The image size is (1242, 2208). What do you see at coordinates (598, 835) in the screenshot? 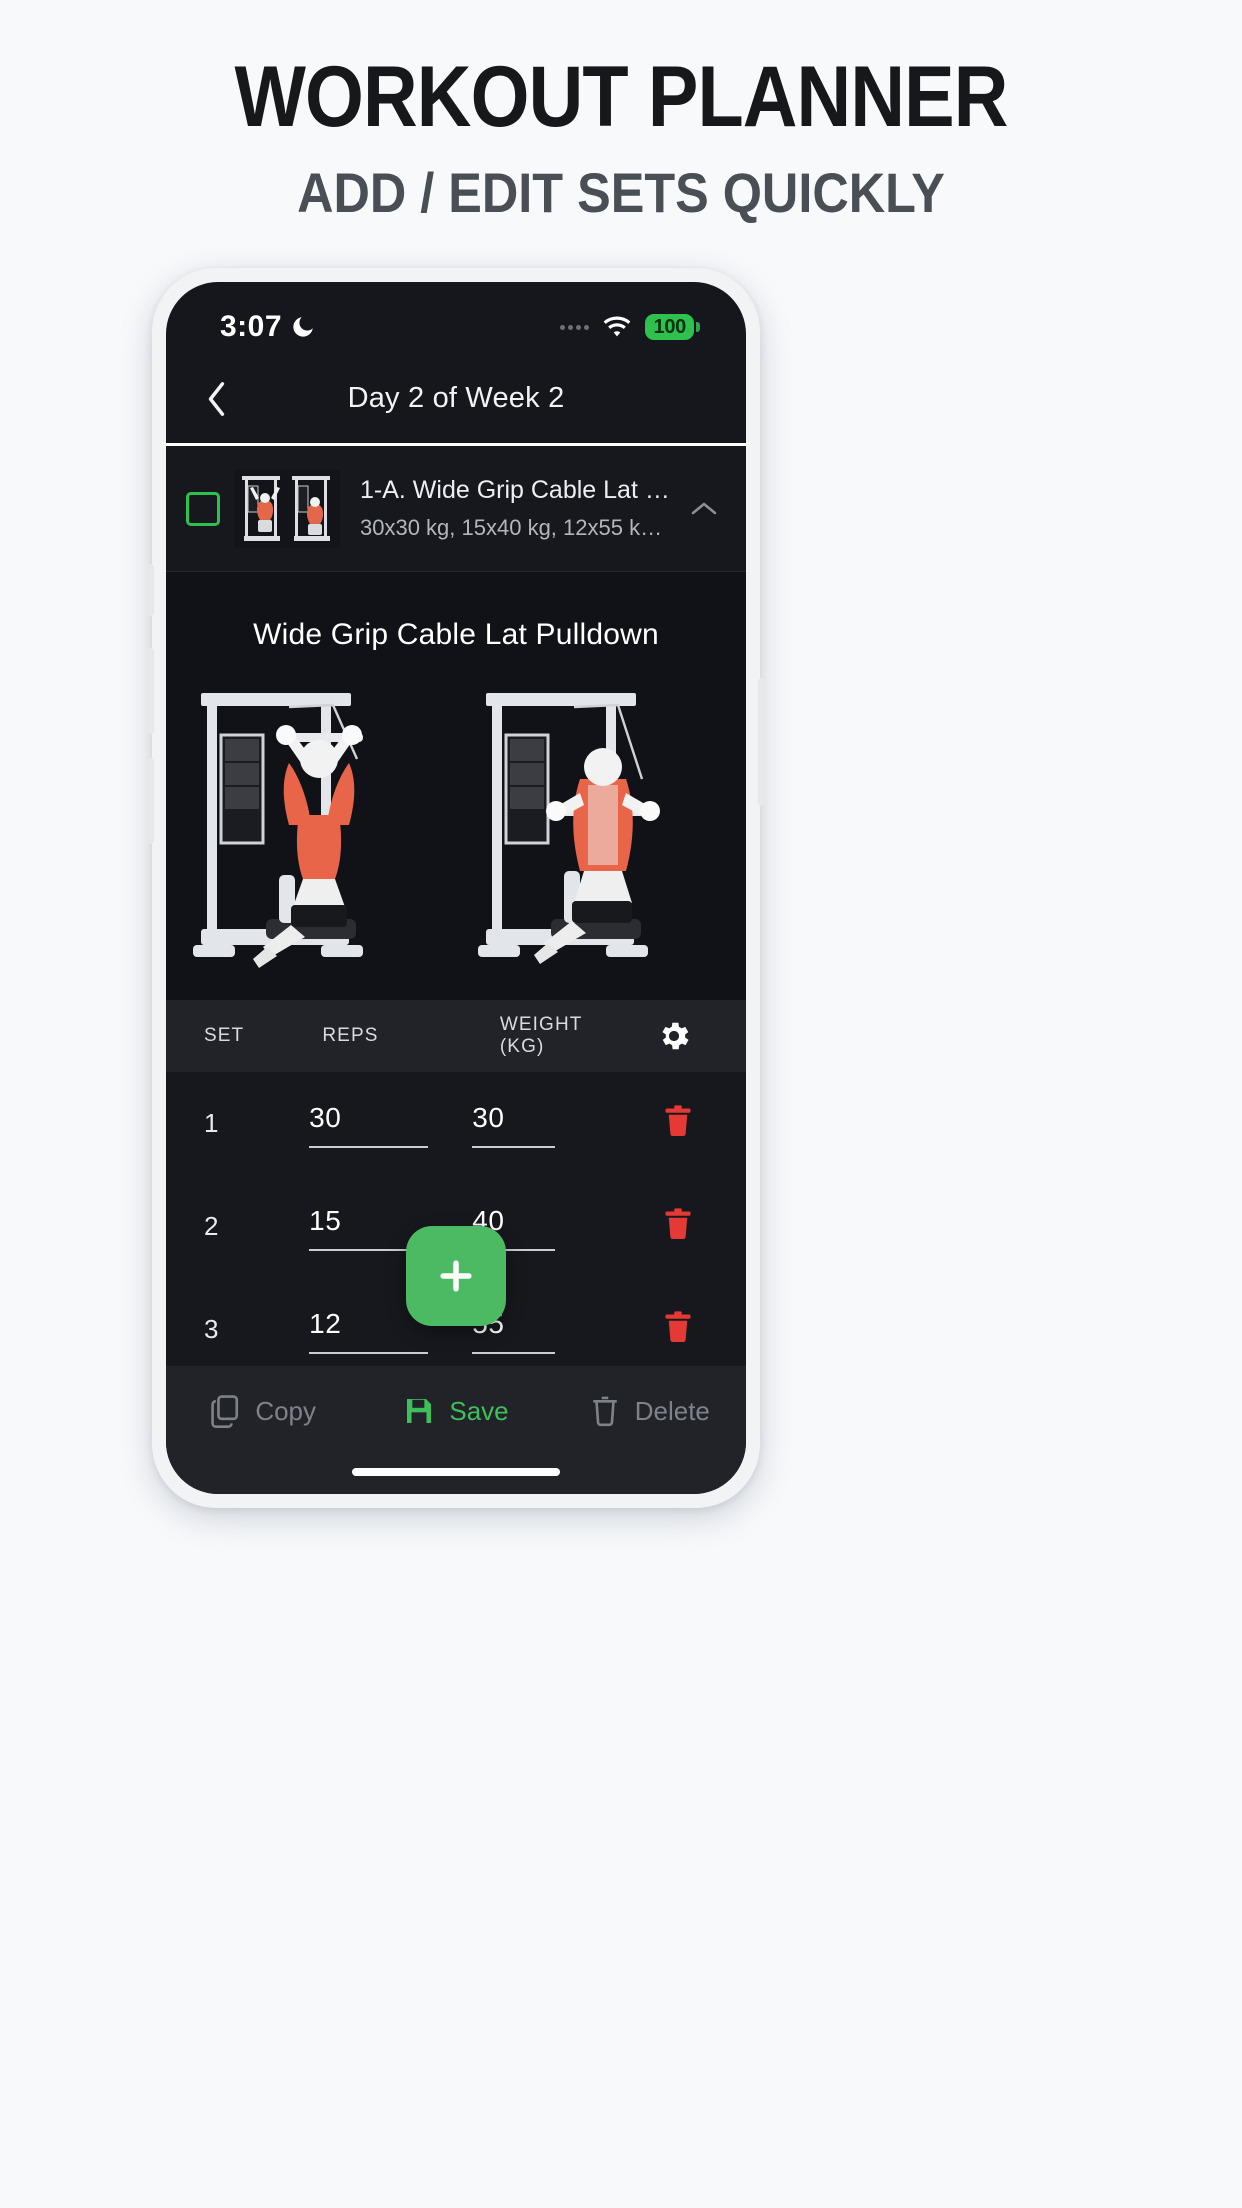
I see `lat-pulldown-end-icon` at bounding box center [598, 835].